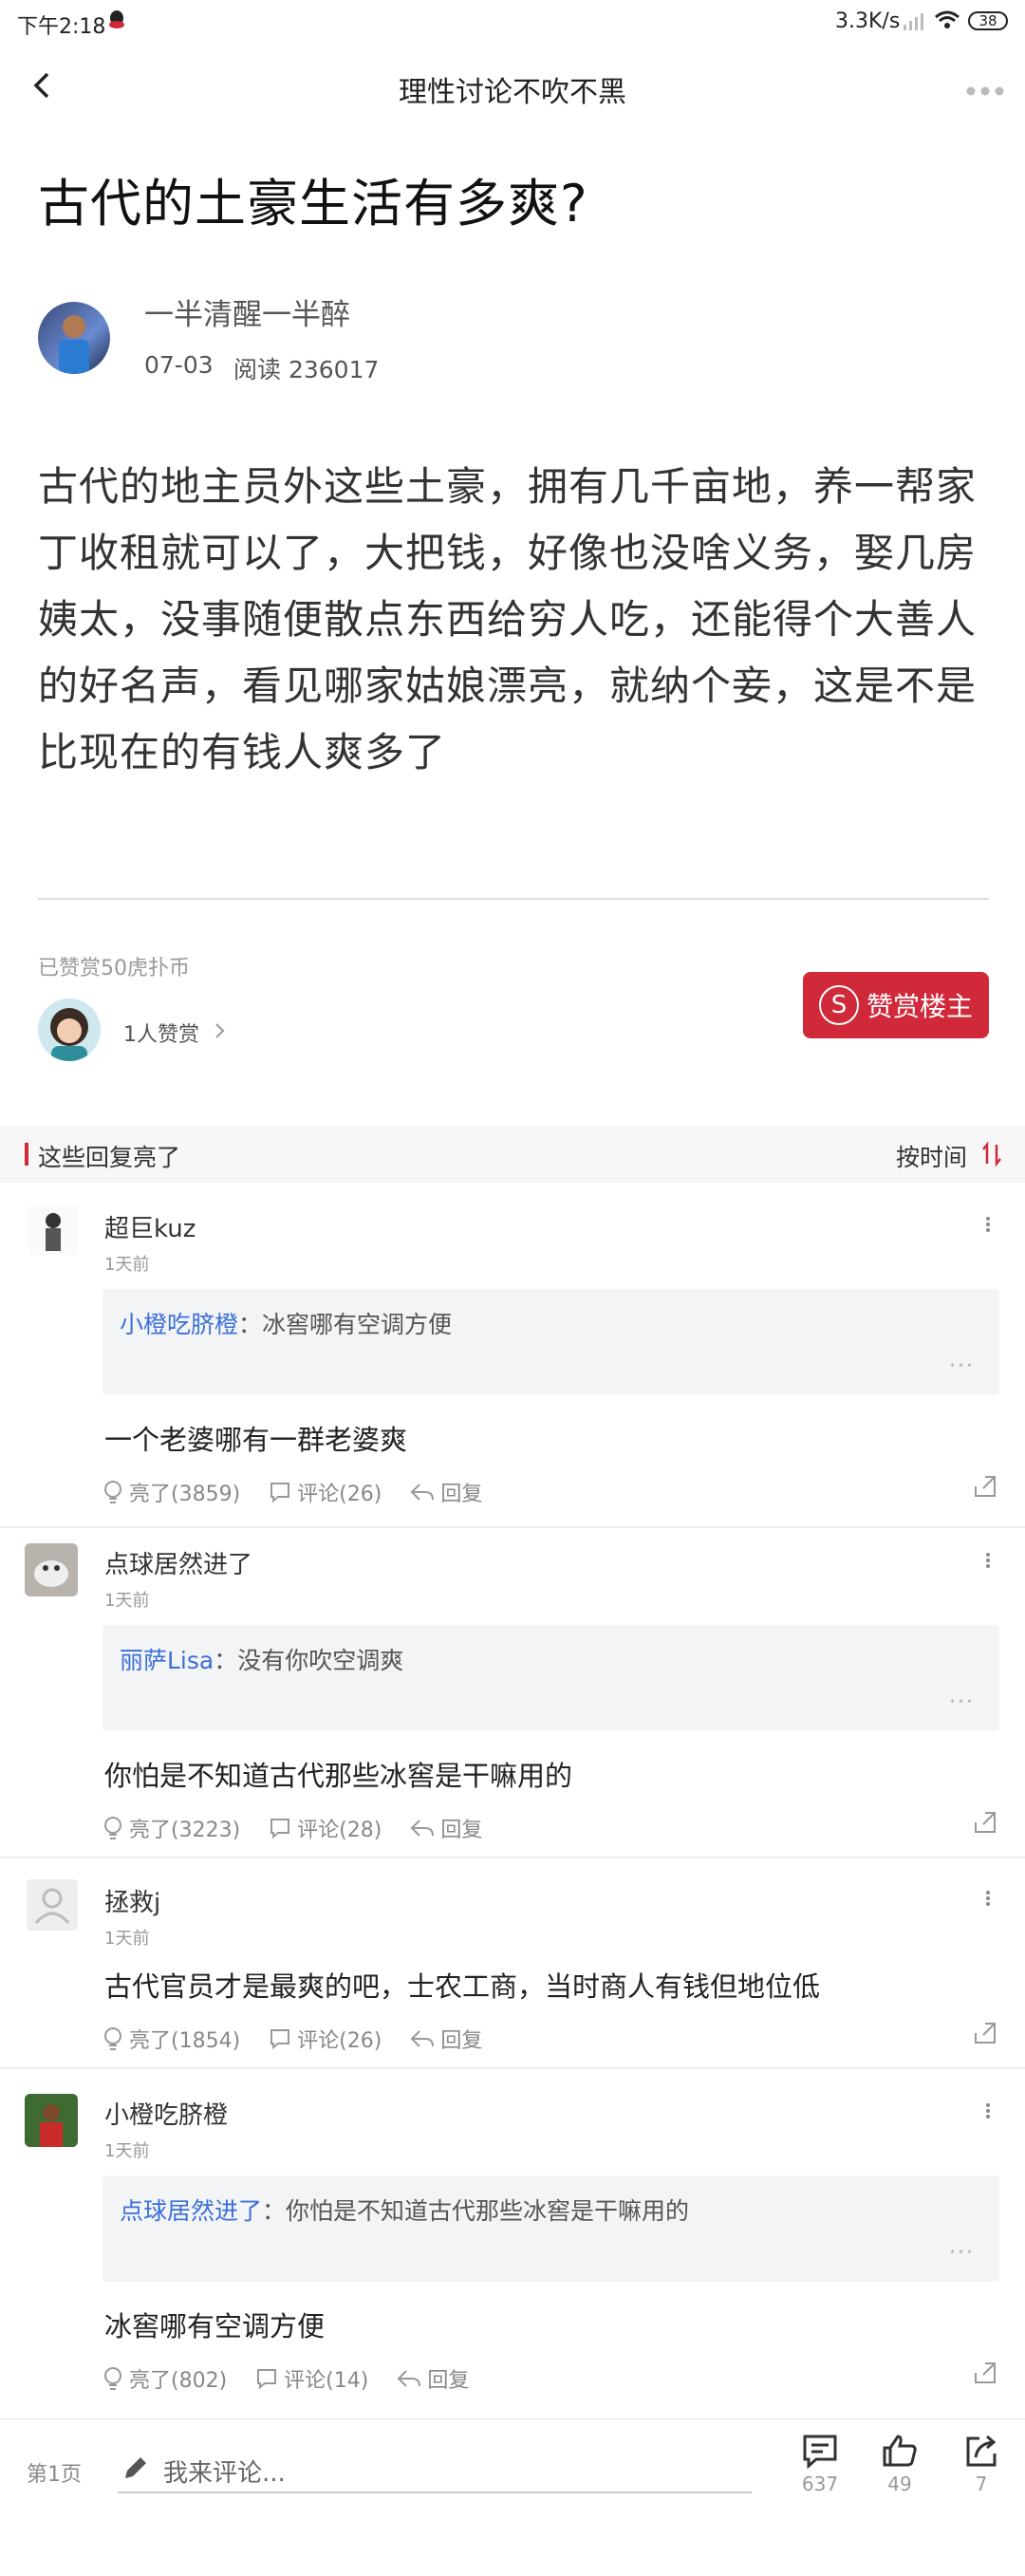 The image size is (1025, 2576). Describe the element at coordinates (345, 1324) in the screenshot. I see `quoted-text: ：冰窖哪有空调方便` at that location.